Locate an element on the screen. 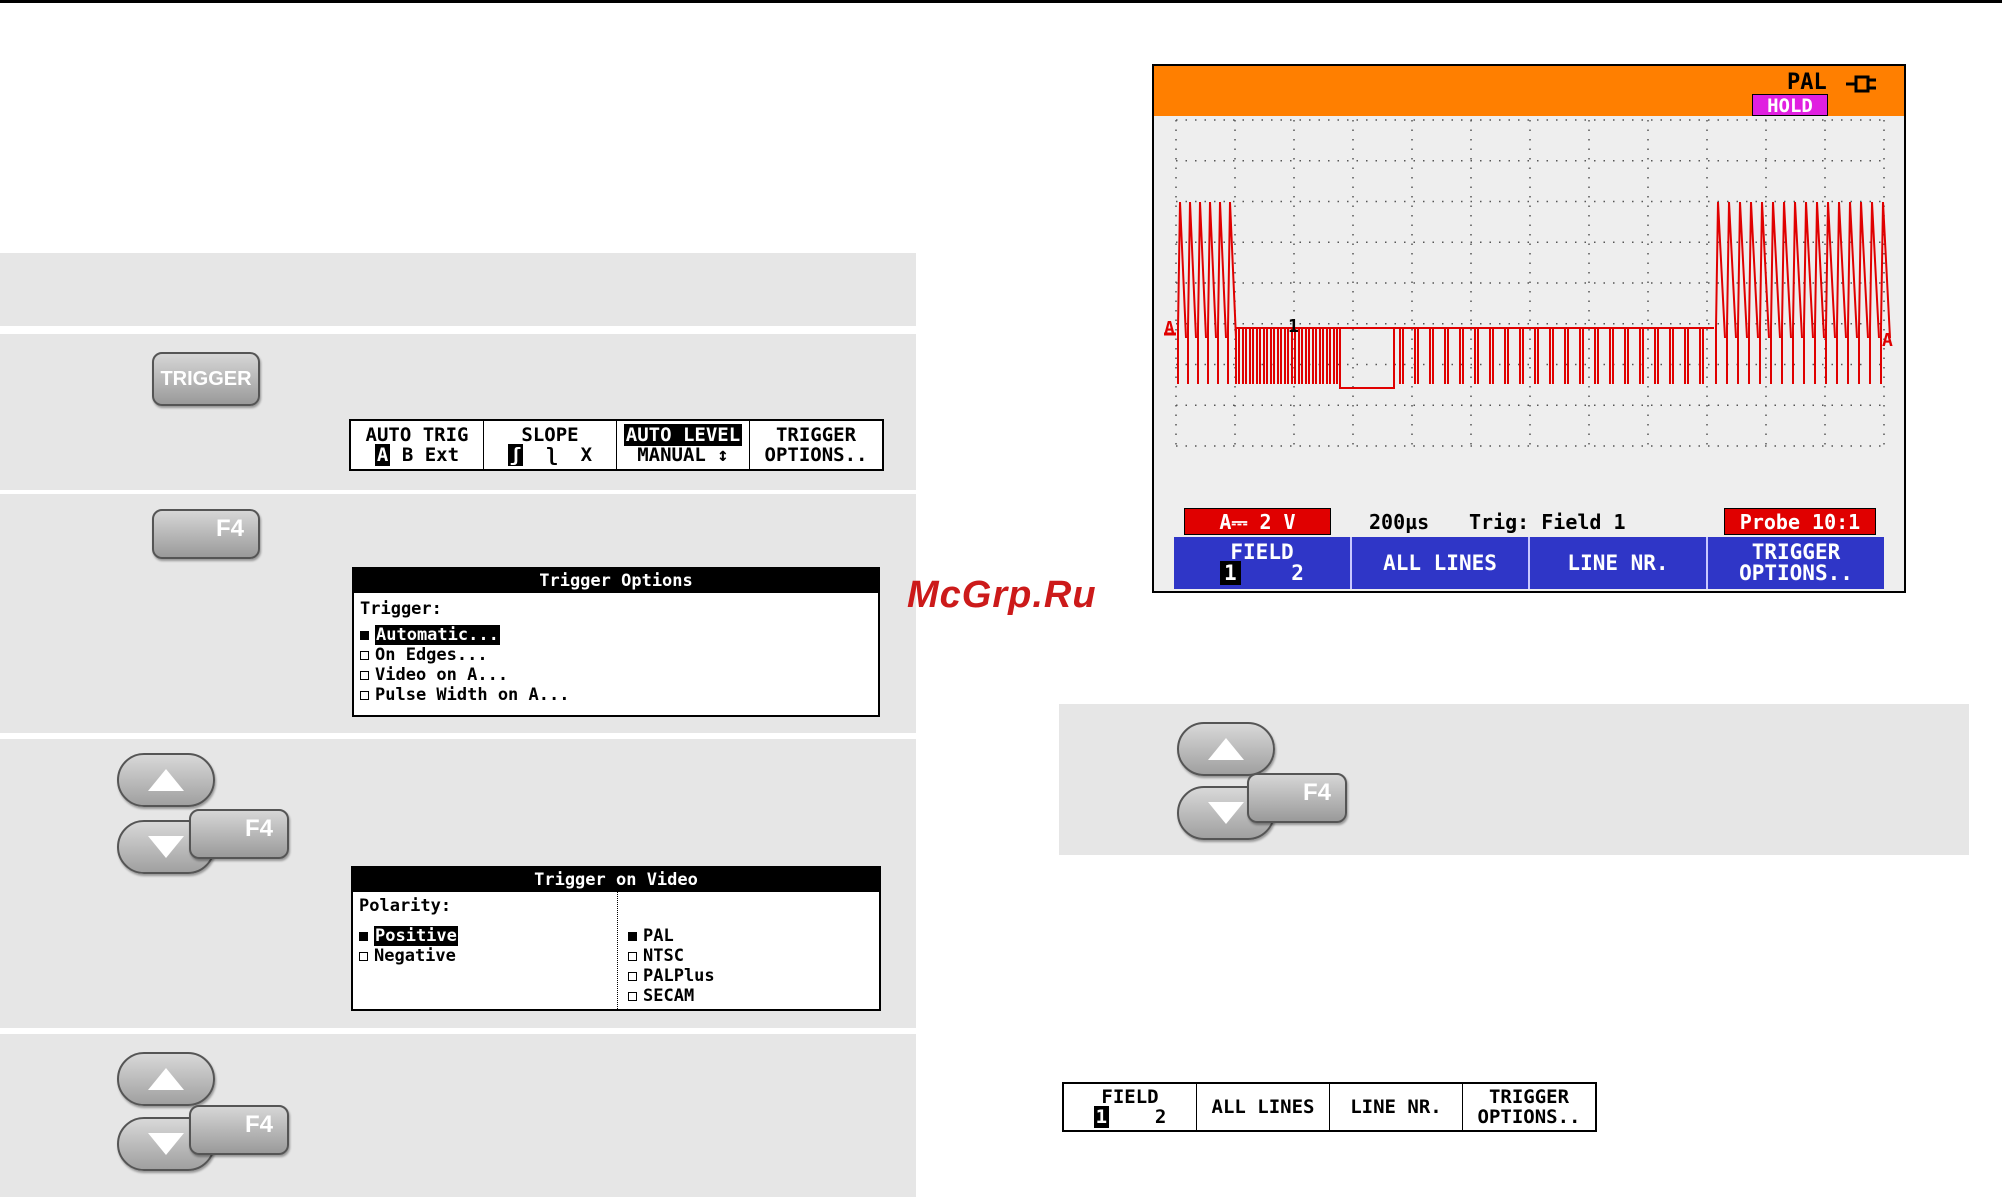  menu-field-title: FIELD is located at coordinates (1130, 1097).